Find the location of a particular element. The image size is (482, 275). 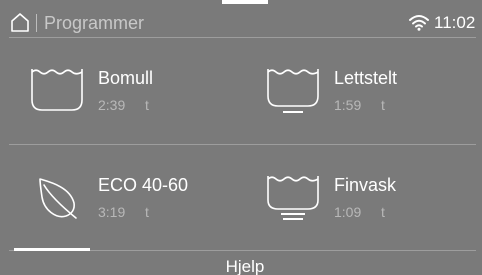

home-icon is located at coordinates (20, 22).